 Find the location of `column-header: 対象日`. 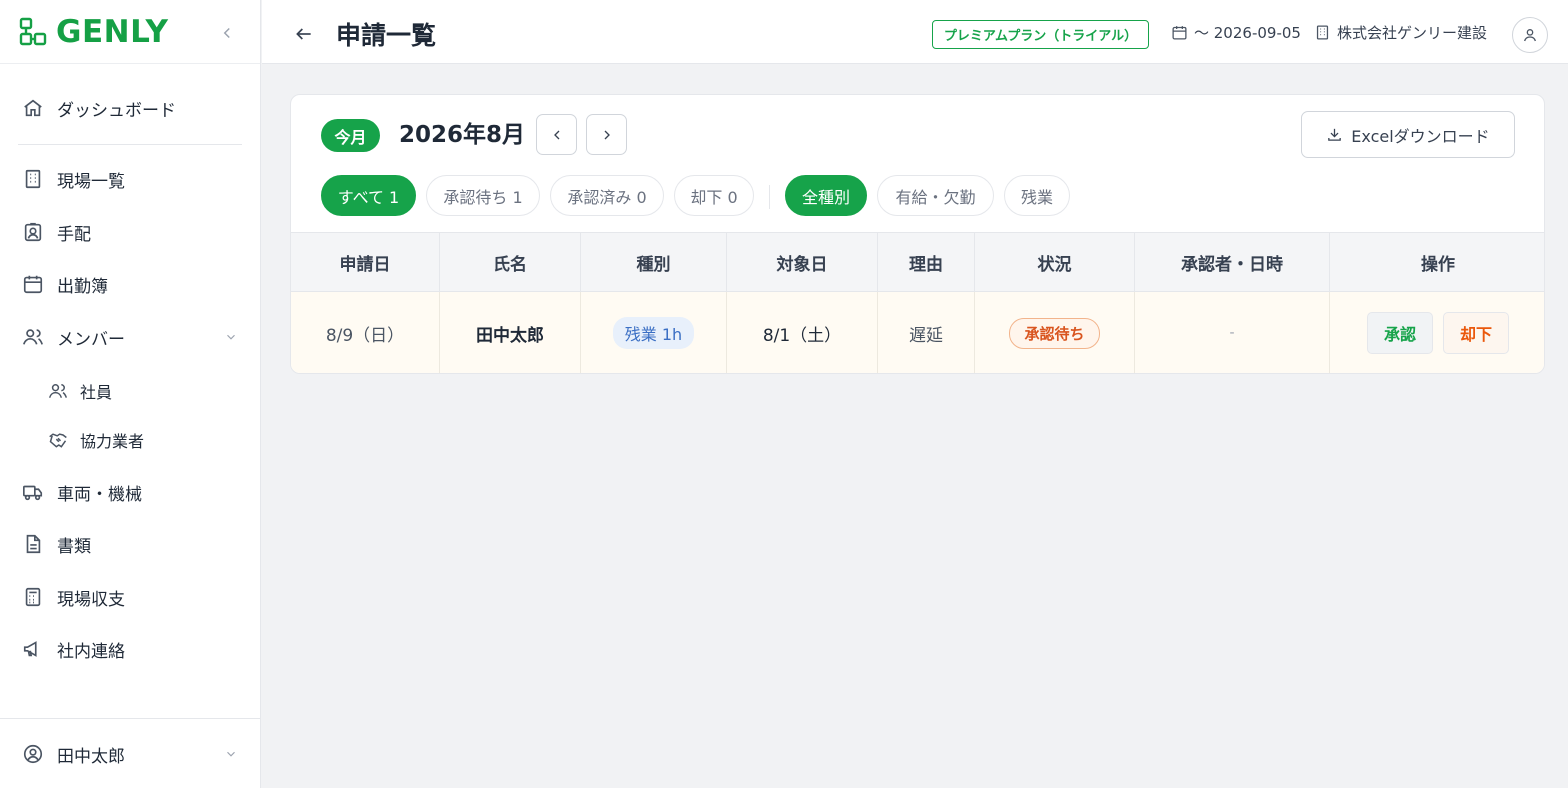

column-header: 対象日 is located at coordinates (802, 262).